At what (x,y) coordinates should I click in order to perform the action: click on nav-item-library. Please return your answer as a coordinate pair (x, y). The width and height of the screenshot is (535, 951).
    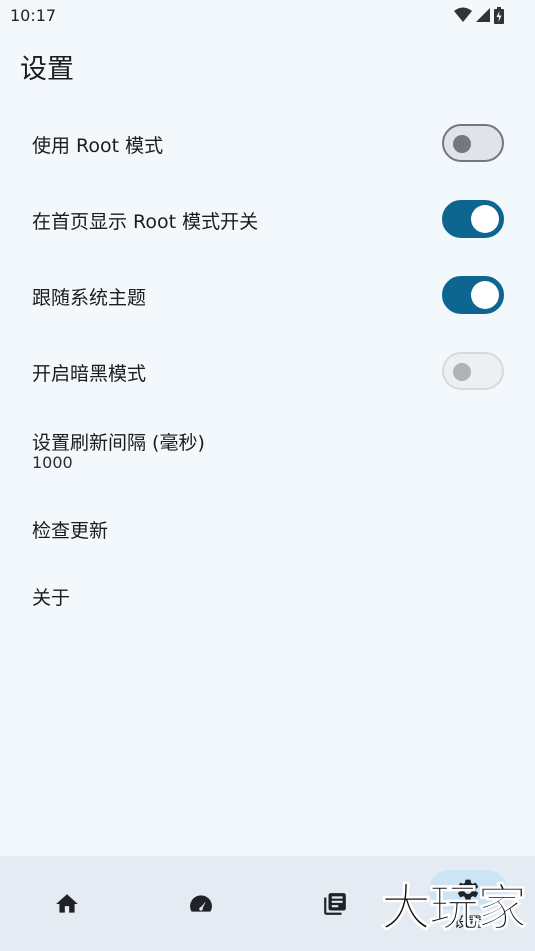
    Looking at the image, I should click on (335, 903).